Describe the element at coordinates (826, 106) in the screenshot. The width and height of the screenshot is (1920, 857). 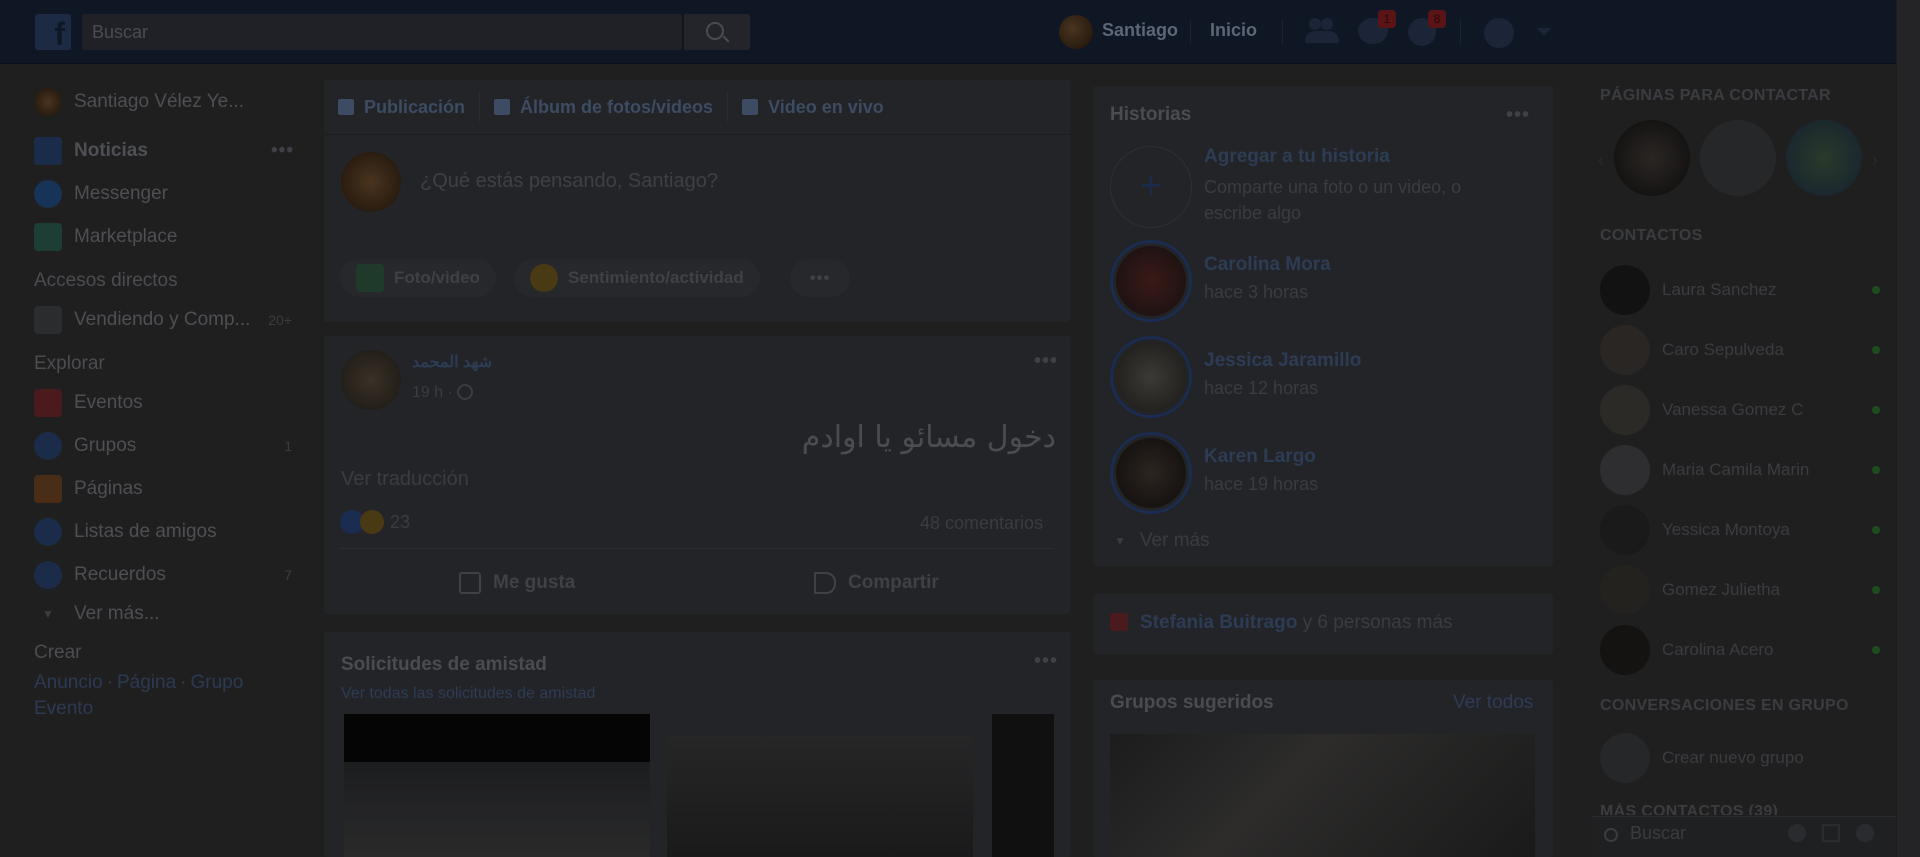
I see `tab-label: Video en vivo` at that location.